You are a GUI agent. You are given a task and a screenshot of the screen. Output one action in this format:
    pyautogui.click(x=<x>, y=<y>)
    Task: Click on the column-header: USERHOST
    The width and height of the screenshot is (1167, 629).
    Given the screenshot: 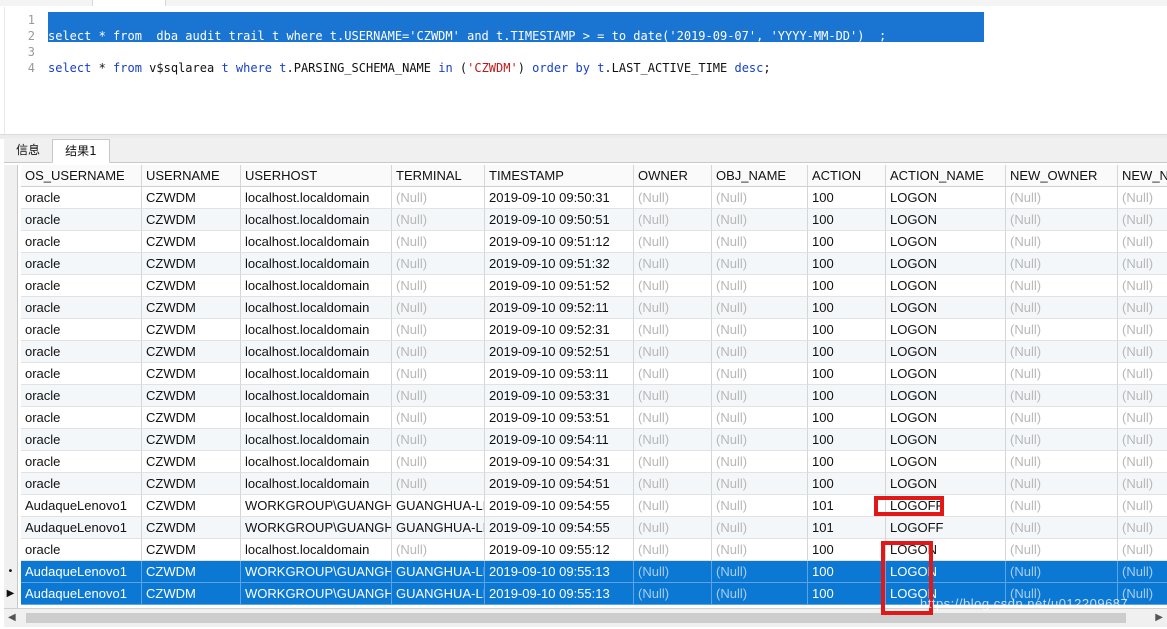 What is the action you would take?
    pyautogui.click(x=316, y=176)
    